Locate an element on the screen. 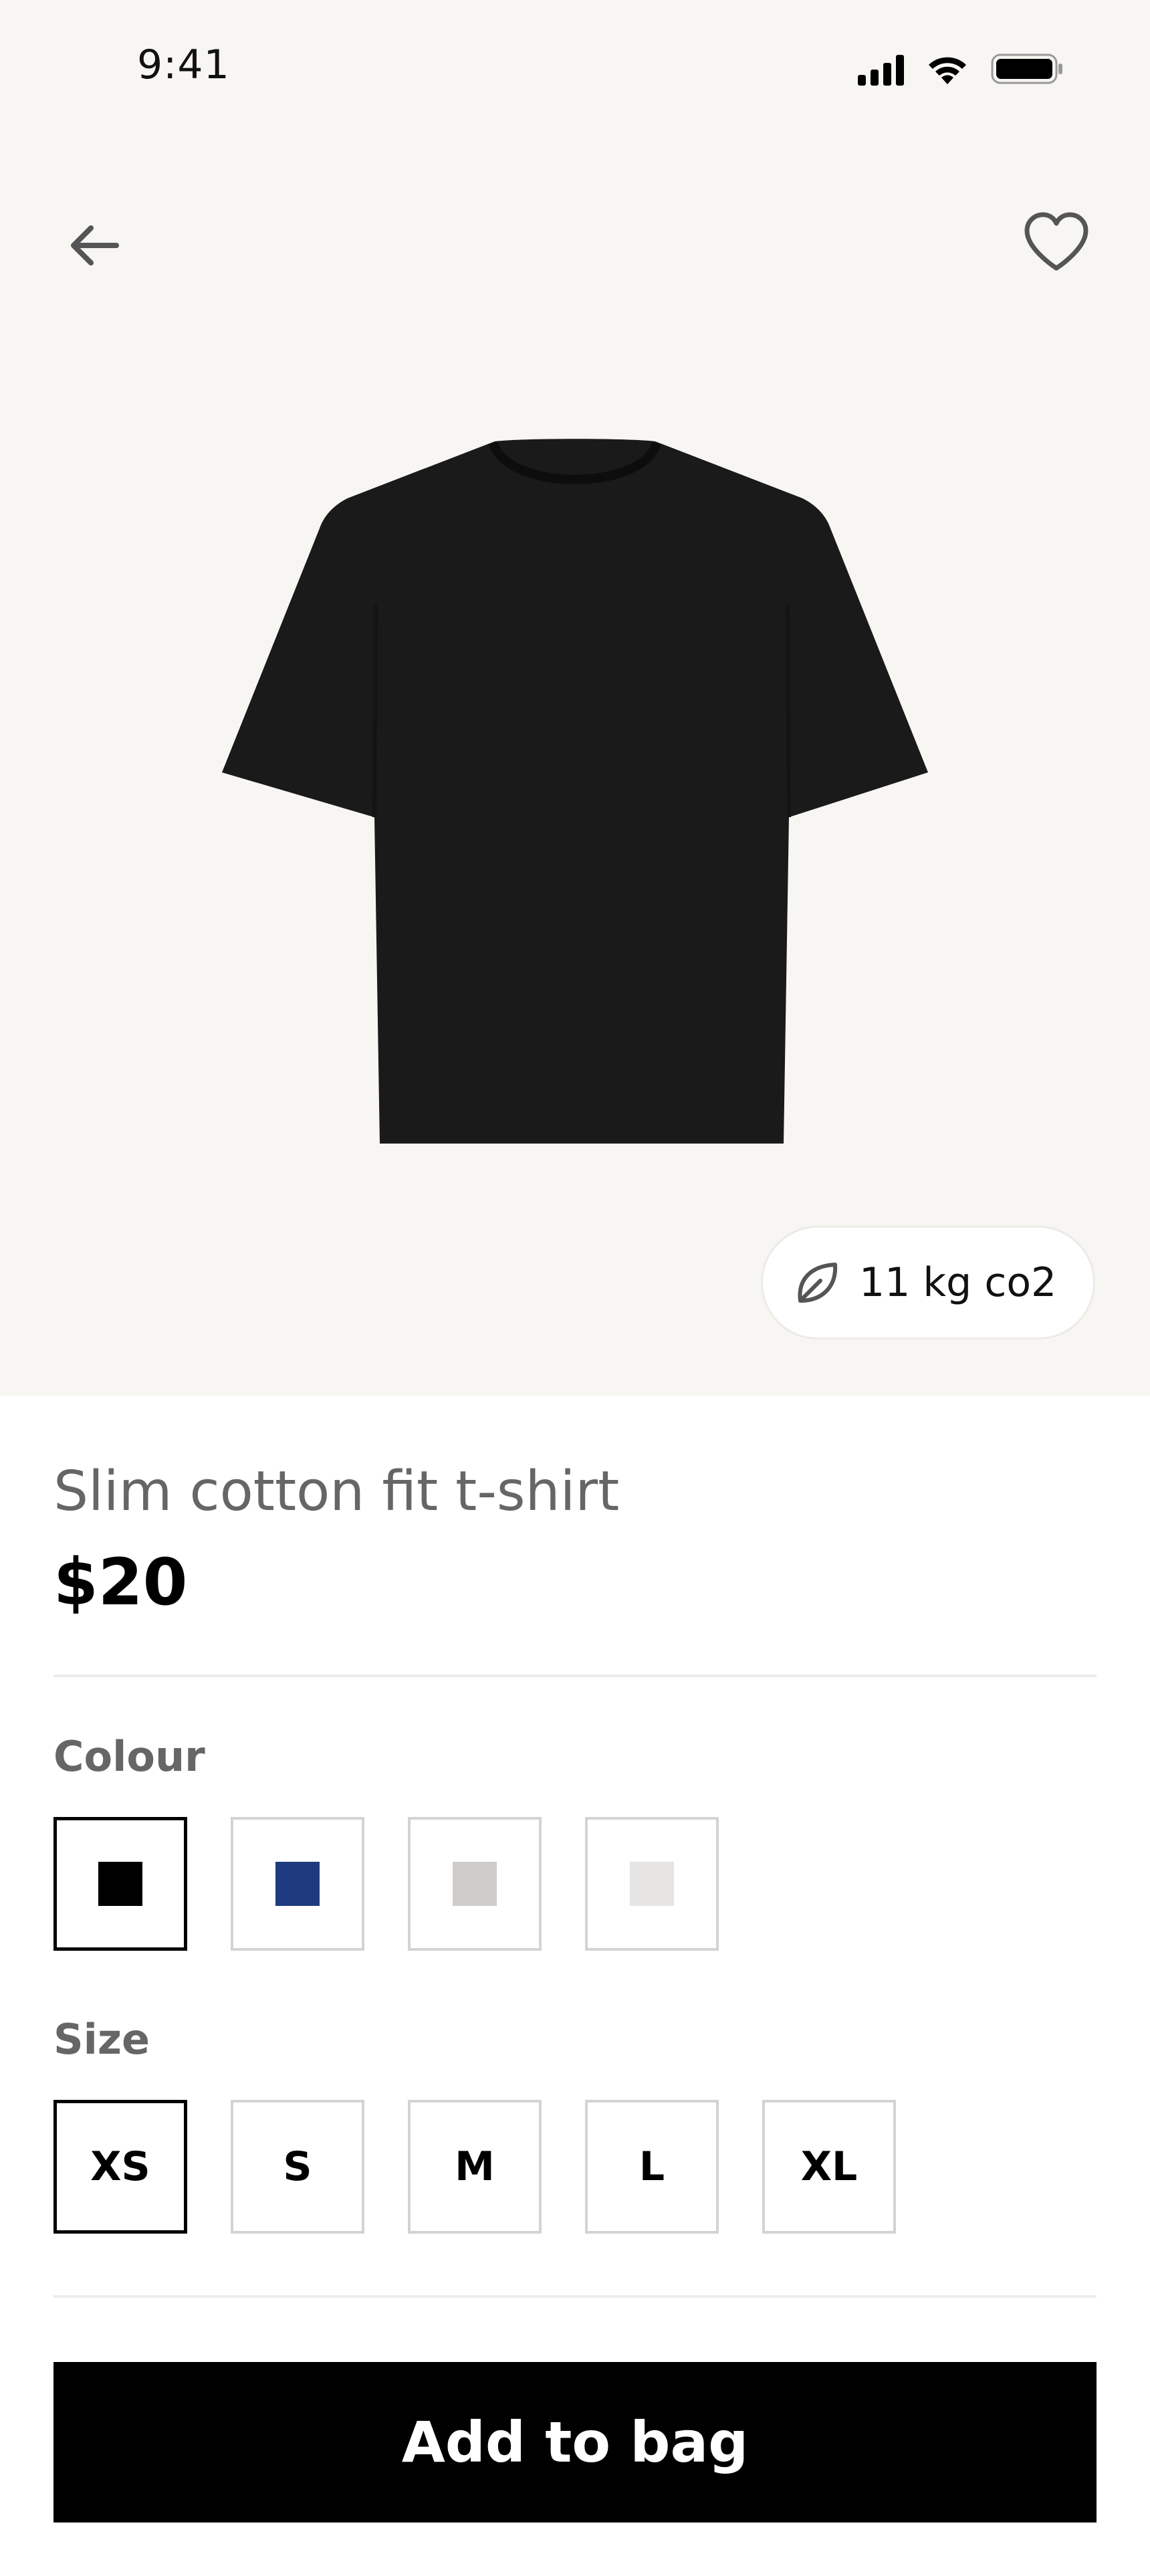  size-option-m: M is located at coordinates (475, 2167).